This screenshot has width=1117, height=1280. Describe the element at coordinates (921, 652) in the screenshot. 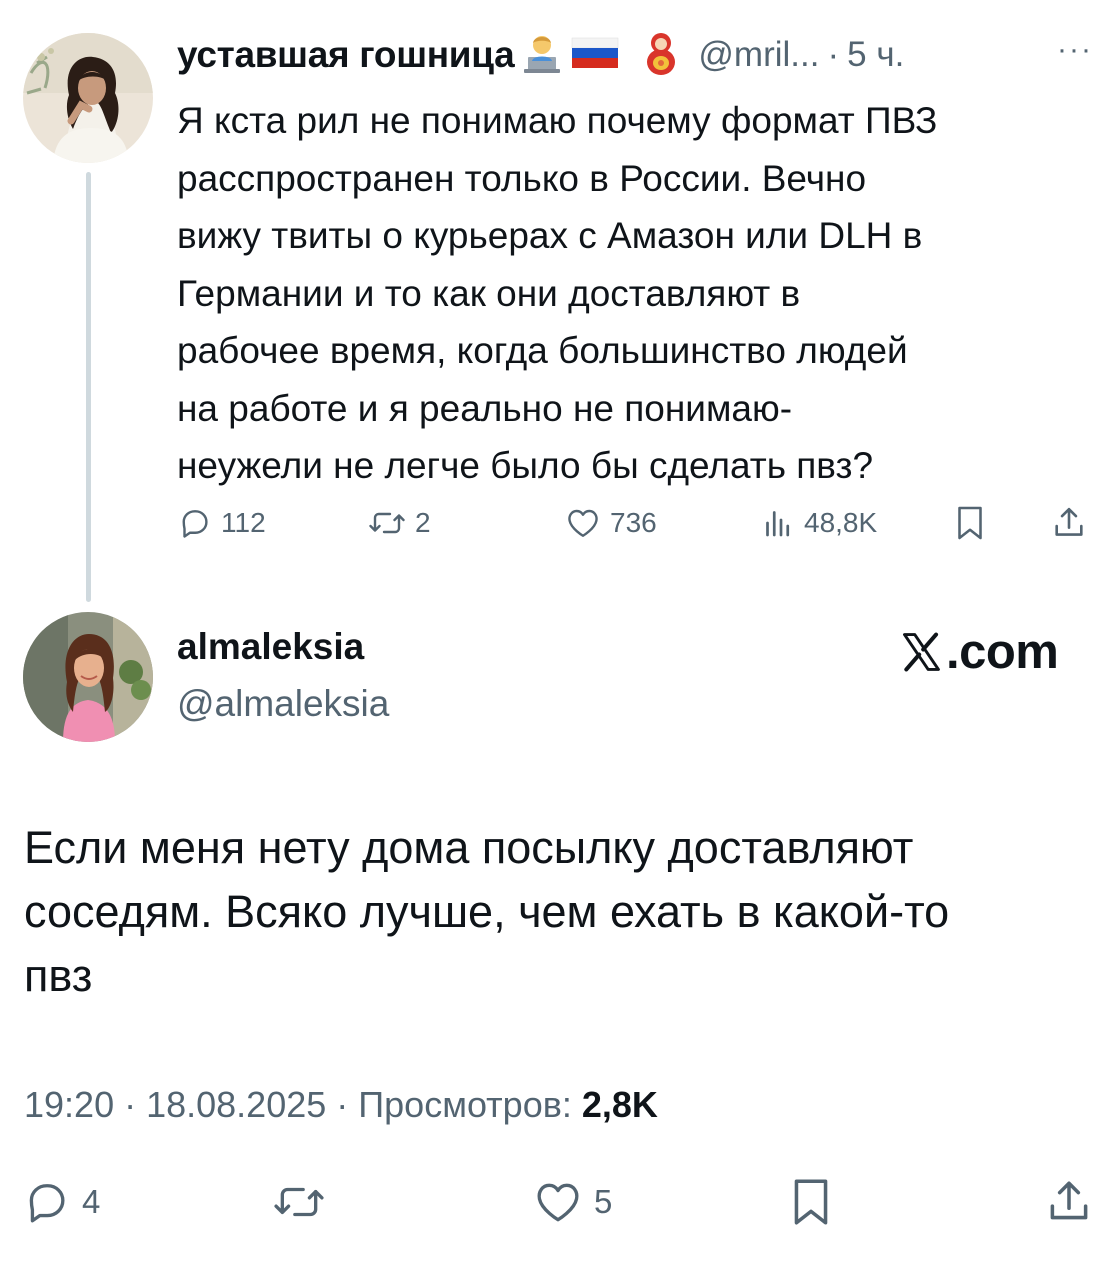

I see `x-logo-icon` at that location.